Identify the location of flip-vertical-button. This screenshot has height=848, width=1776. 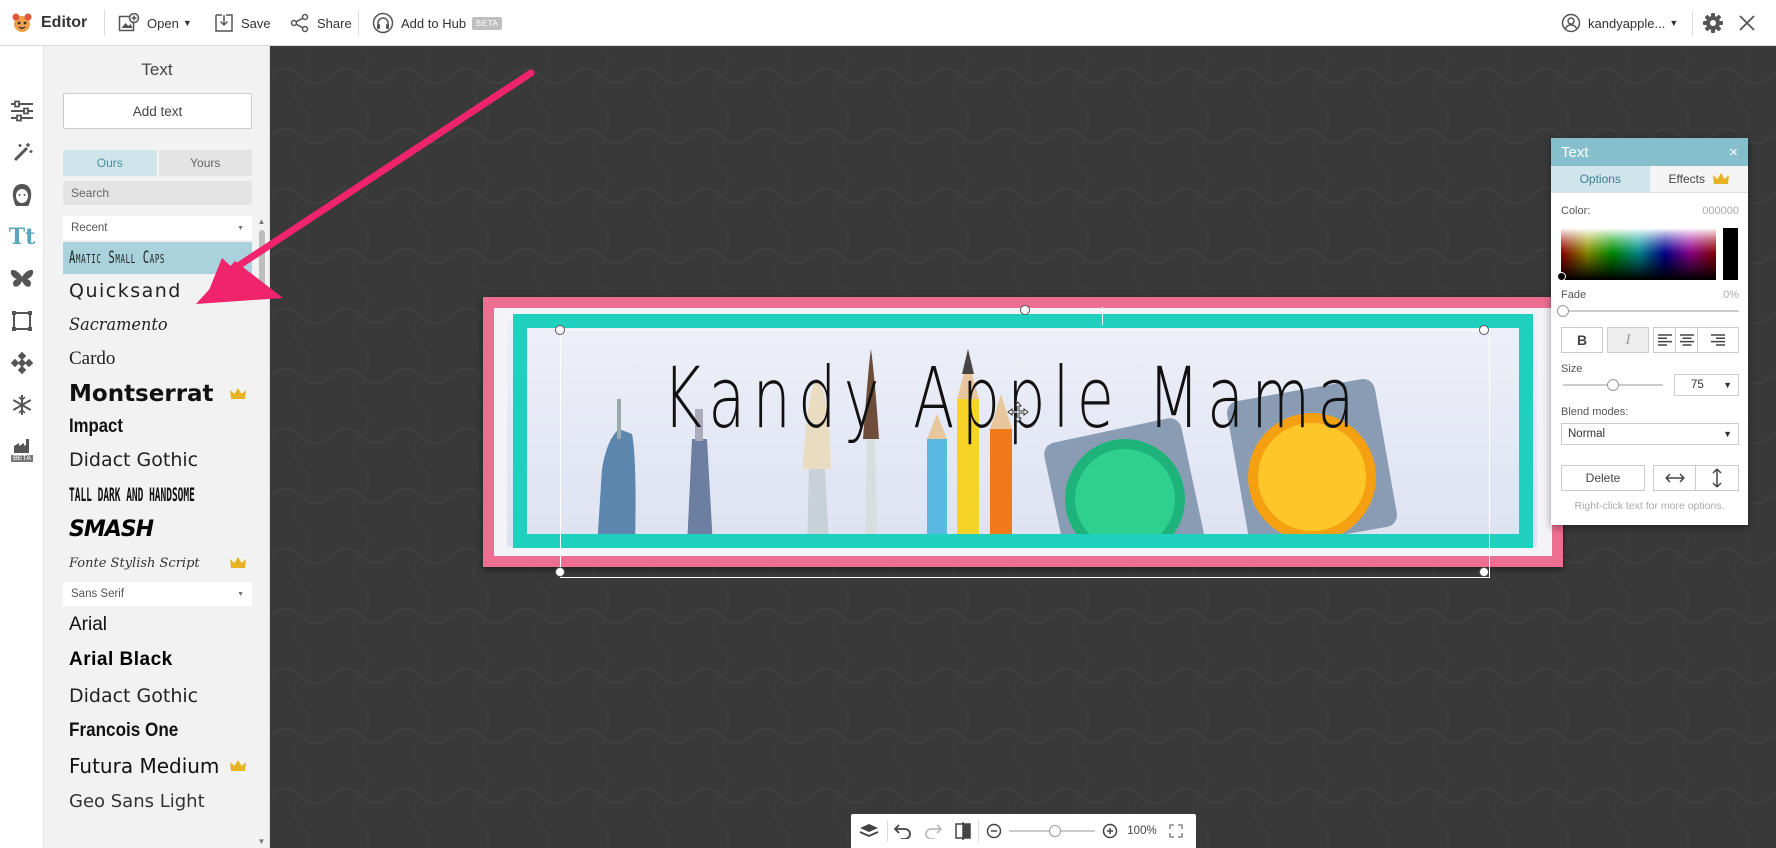
(1717, 478).